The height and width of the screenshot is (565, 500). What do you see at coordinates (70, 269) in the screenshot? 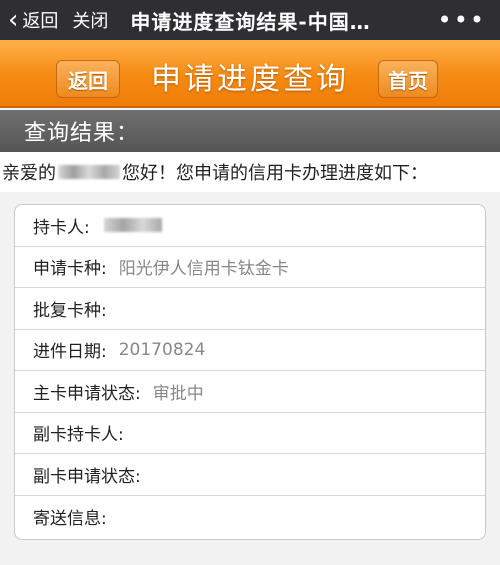
I see `row-label: 申请卡种:` at bounding box center [70, 269].